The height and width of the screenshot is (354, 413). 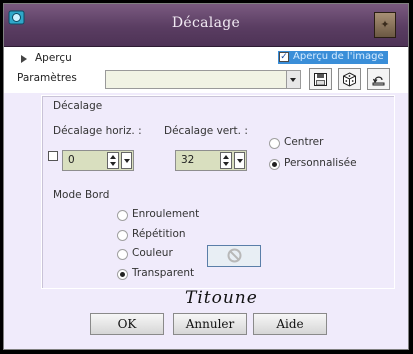 I want to click on random-dice-icon, so click(x=349, y=79).